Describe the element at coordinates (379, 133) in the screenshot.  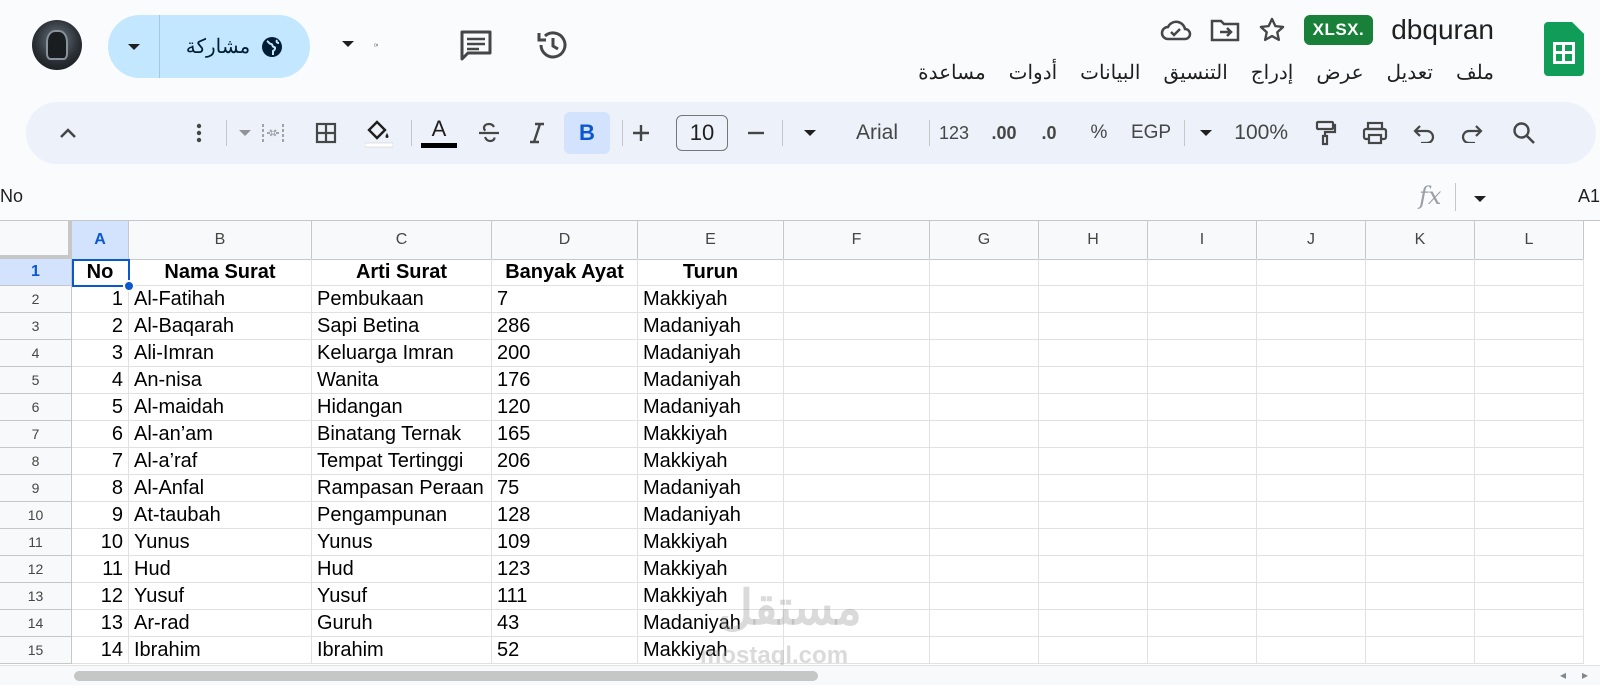
I see `fill-color-button` at that location.